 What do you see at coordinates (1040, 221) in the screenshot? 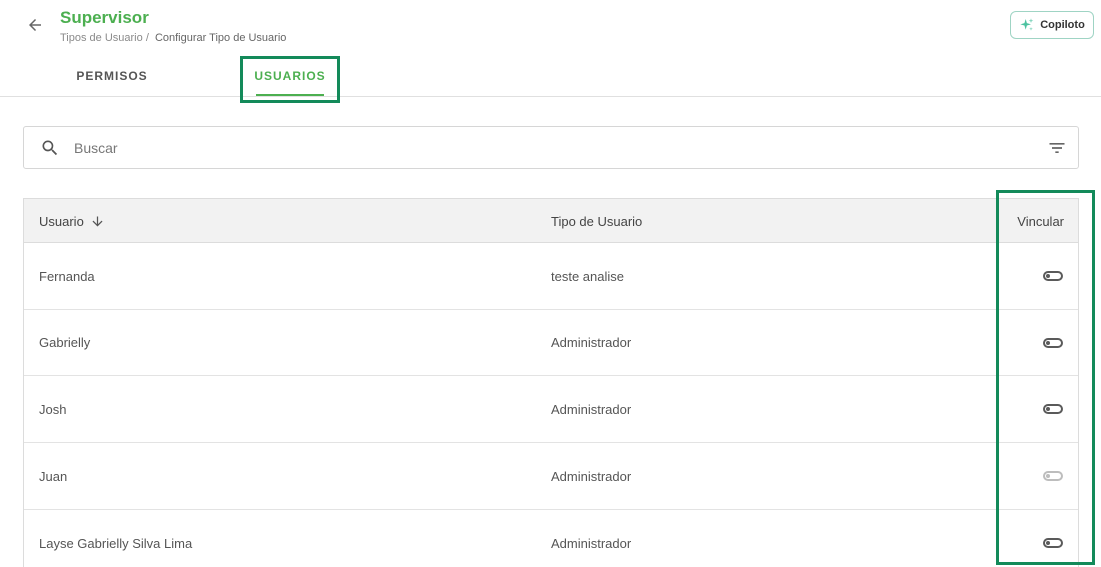
I see `column-header-vincular: Vincular` at bounding box center [1040, 221].